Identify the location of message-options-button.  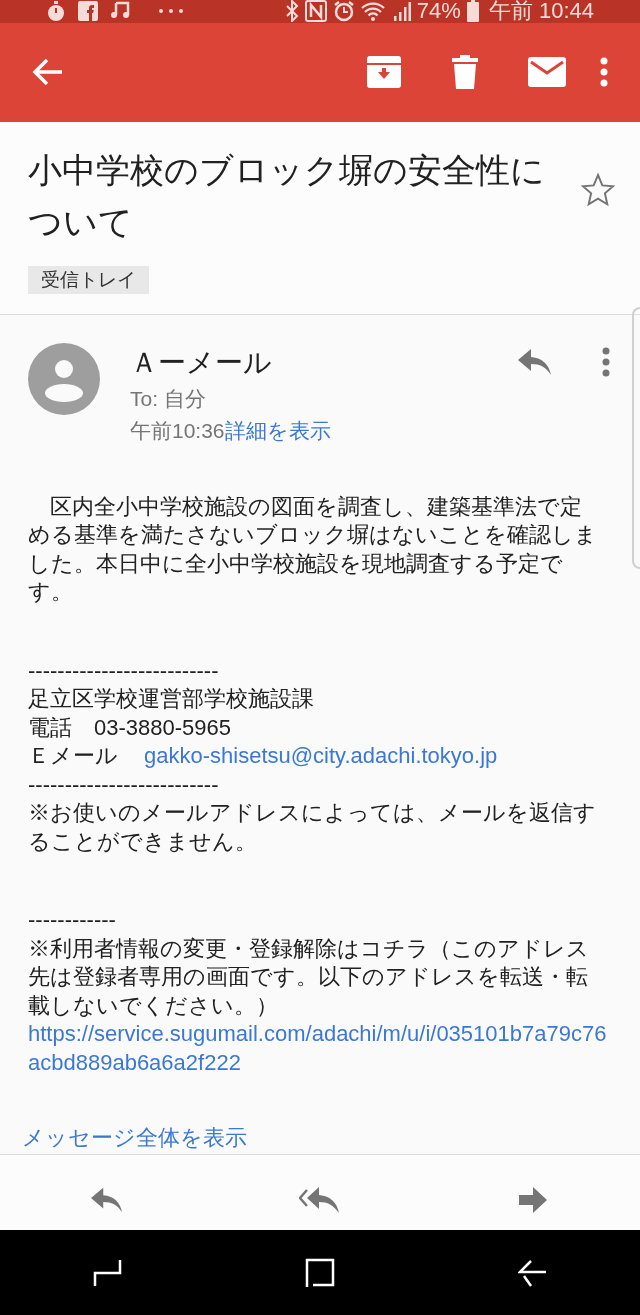
(606, 361).